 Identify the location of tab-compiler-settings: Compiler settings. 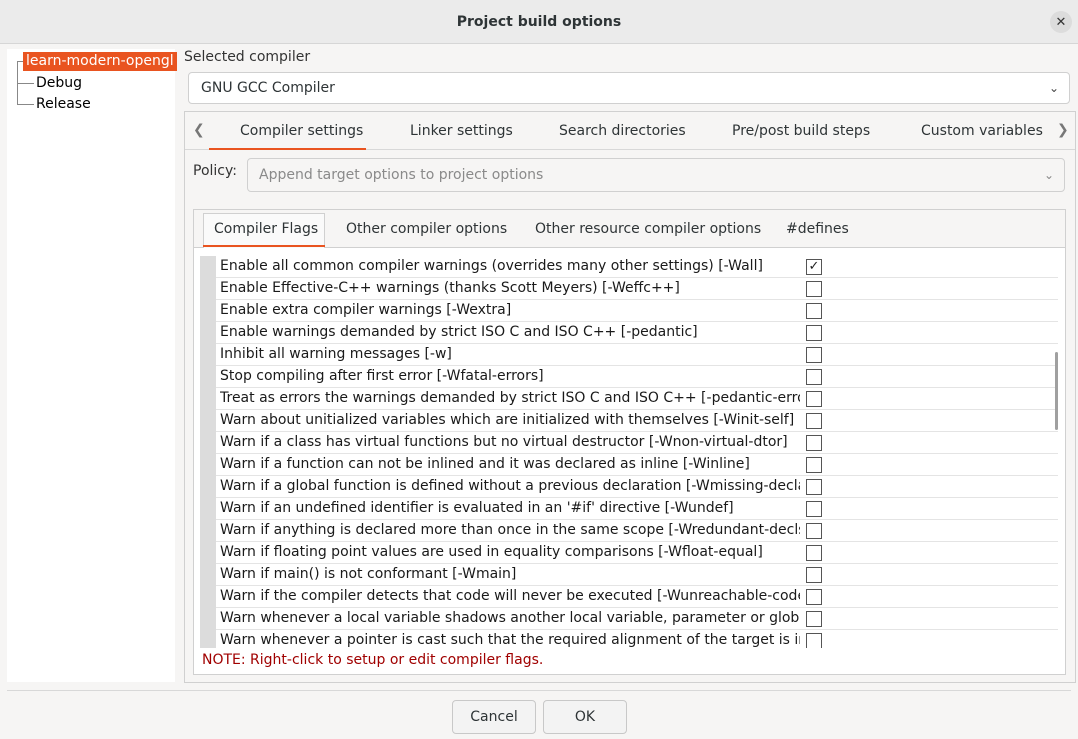
(301, 131).